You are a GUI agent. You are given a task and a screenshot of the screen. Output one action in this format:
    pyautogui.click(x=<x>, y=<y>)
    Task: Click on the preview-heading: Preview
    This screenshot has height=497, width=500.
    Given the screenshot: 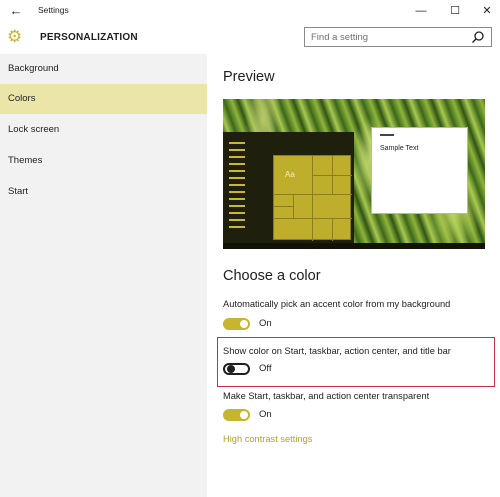 What is the action you would take?
    pyautogui.click(x=249, y=77)
    